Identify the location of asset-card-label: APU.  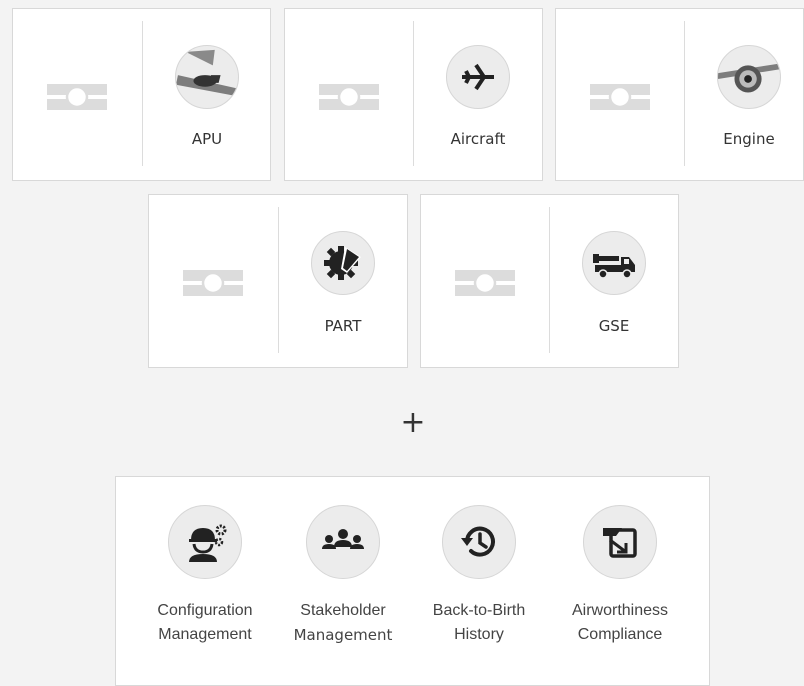
(207, 139).